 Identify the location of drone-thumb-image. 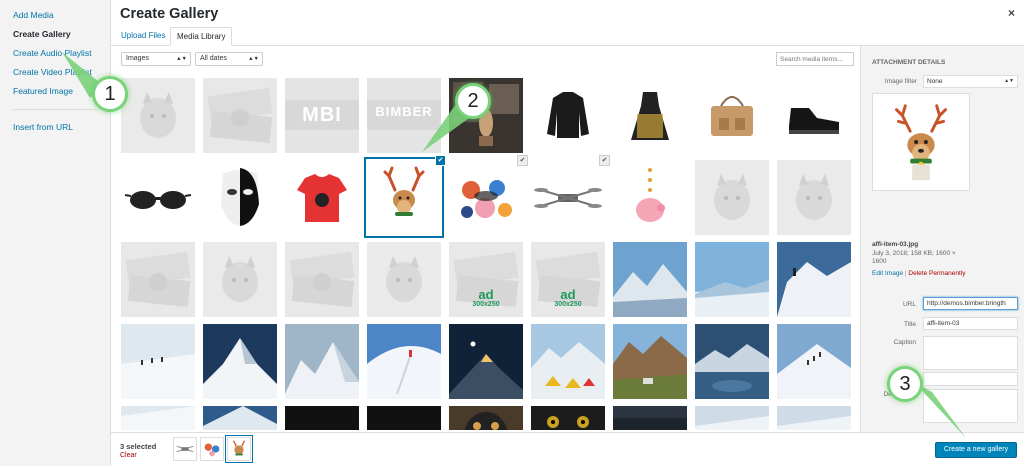
(185, 449).